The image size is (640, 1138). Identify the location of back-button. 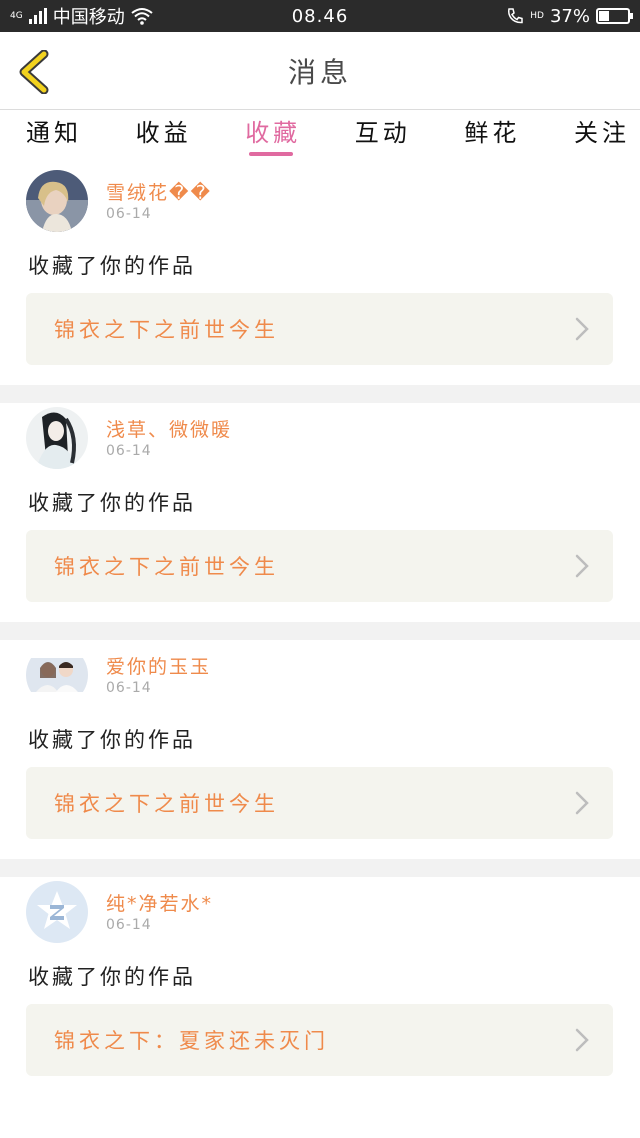
(34, 72).